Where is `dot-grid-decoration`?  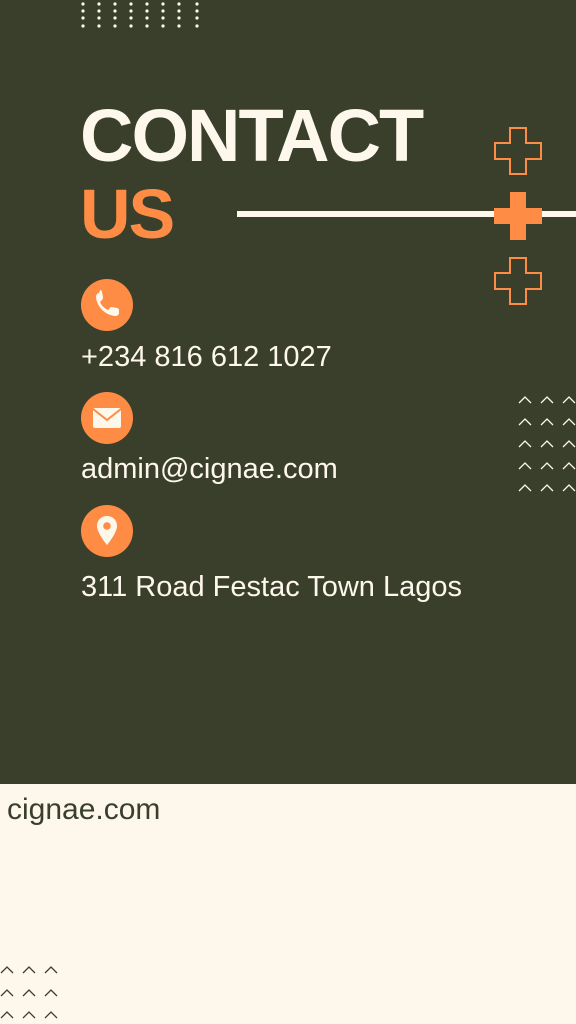
dot-grid-decoration is located at coordinates (140, 15).